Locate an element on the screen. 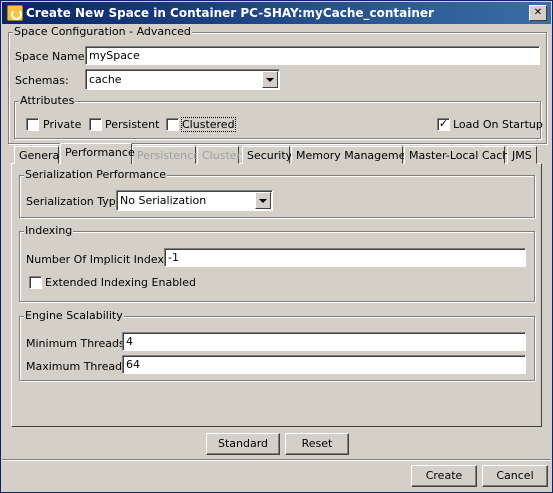 This screenshot has height=493, width=553. maximum-threads-label: Maximum Threads: is located at coordinates (79, 366).